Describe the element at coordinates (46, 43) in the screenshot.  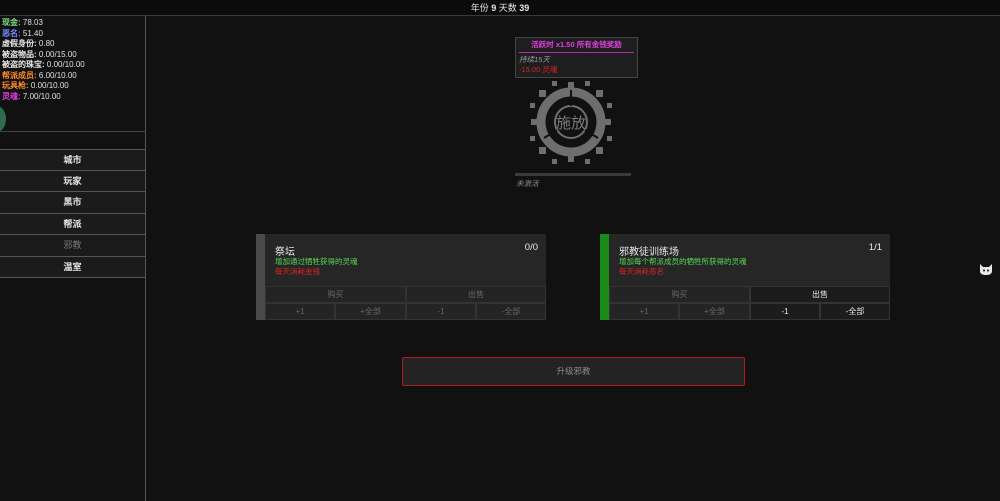
I see `stat-value: 0.80` at that location.